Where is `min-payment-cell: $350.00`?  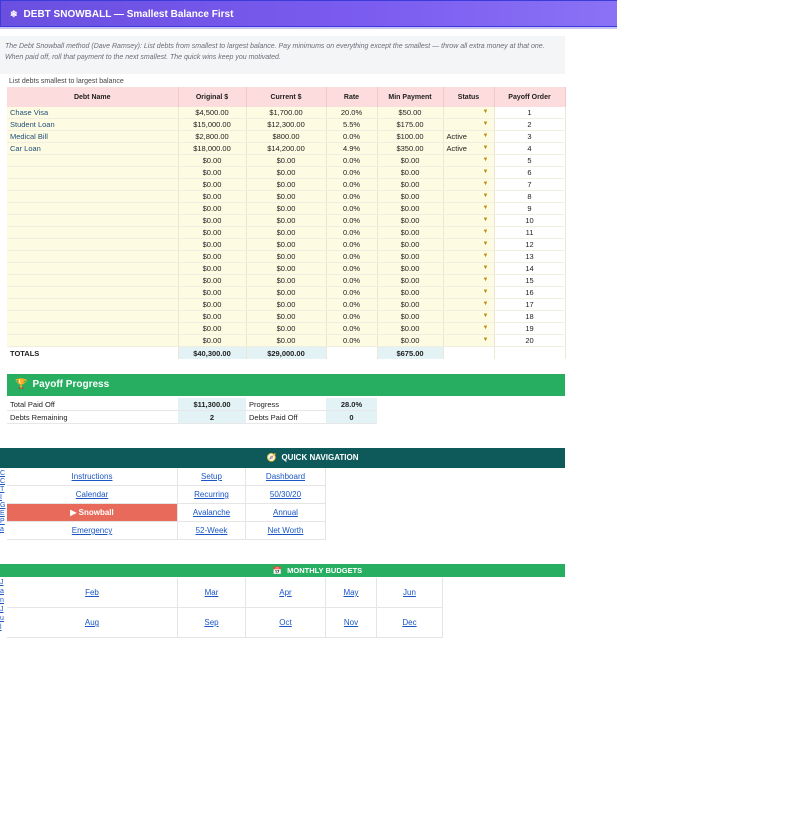 min-payment-cell: $350.00 is located at coordinates (410, 148).